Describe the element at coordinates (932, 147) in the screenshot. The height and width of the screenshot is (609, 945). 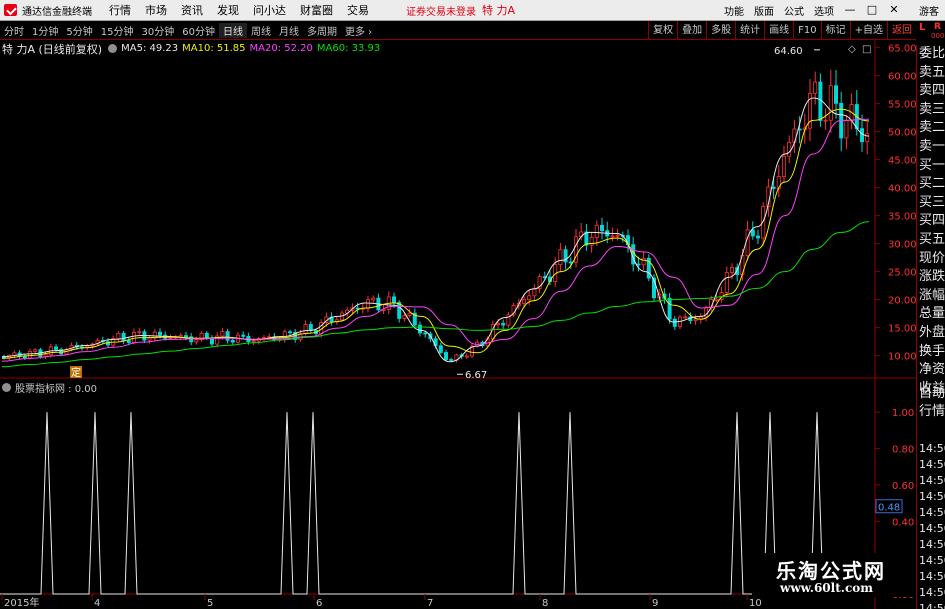
I see `side-panel-item: 卖一` at that location.